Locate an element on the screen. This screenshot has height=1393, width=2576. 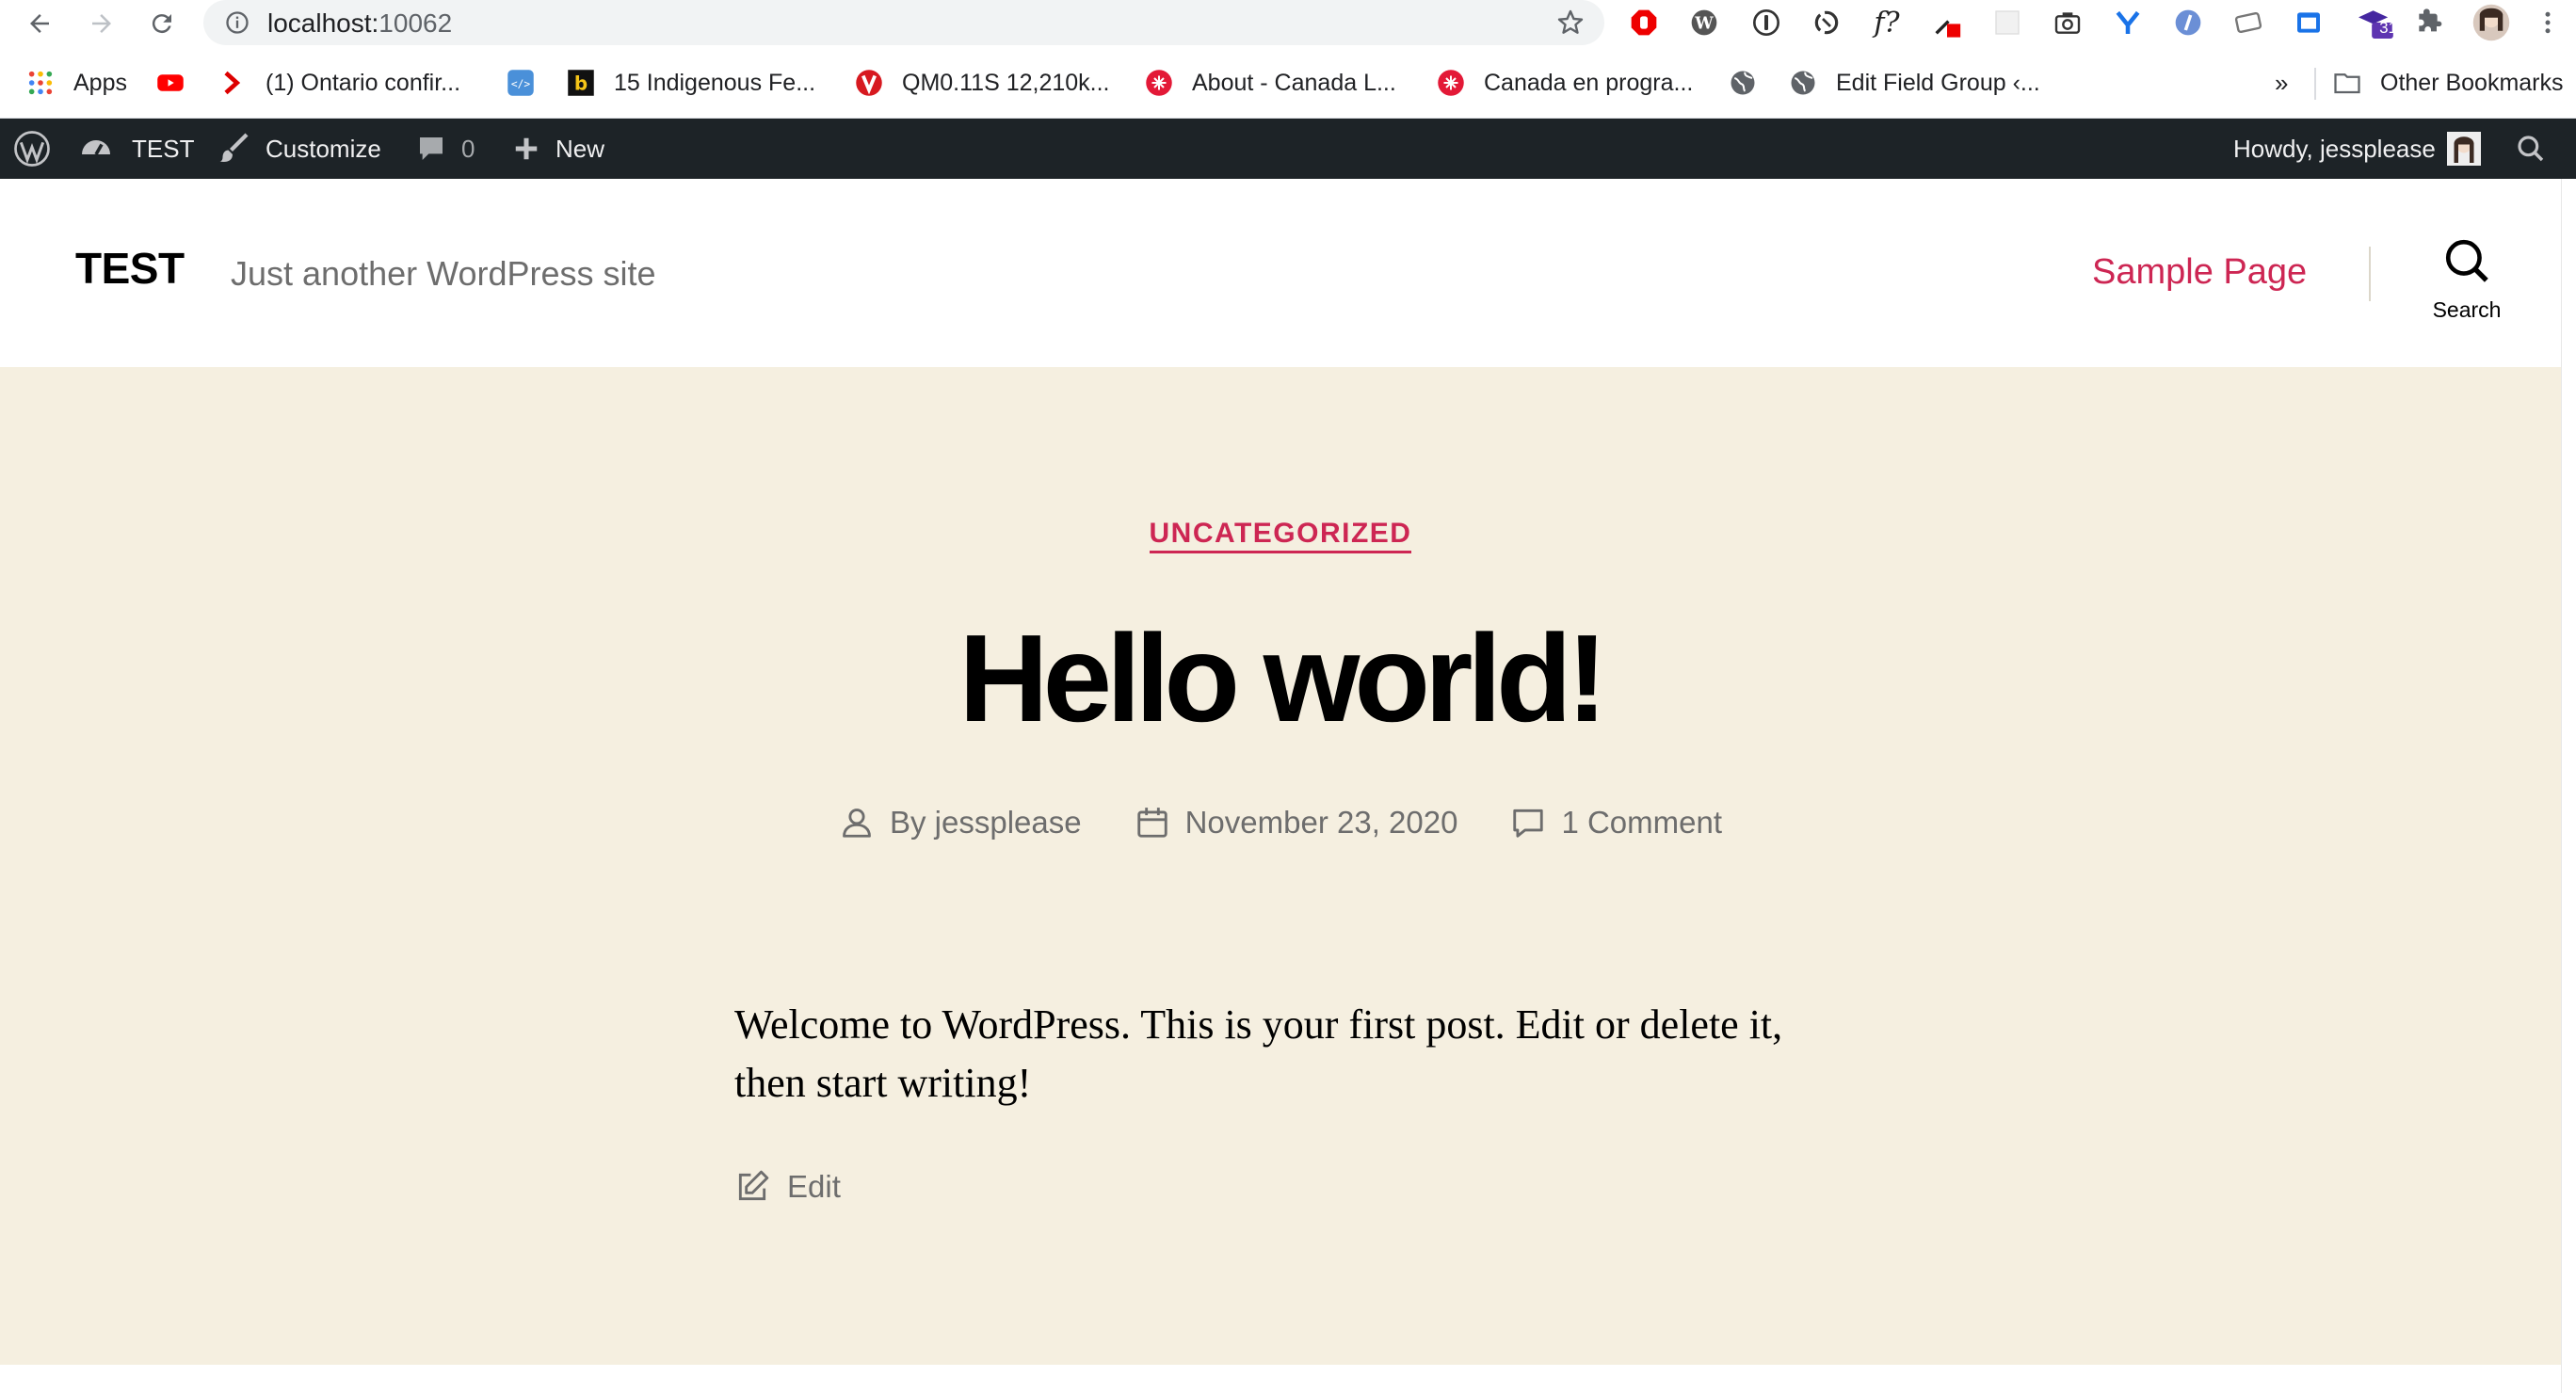
adminbar-site-name: TEST is located at coordinates (136, 149).